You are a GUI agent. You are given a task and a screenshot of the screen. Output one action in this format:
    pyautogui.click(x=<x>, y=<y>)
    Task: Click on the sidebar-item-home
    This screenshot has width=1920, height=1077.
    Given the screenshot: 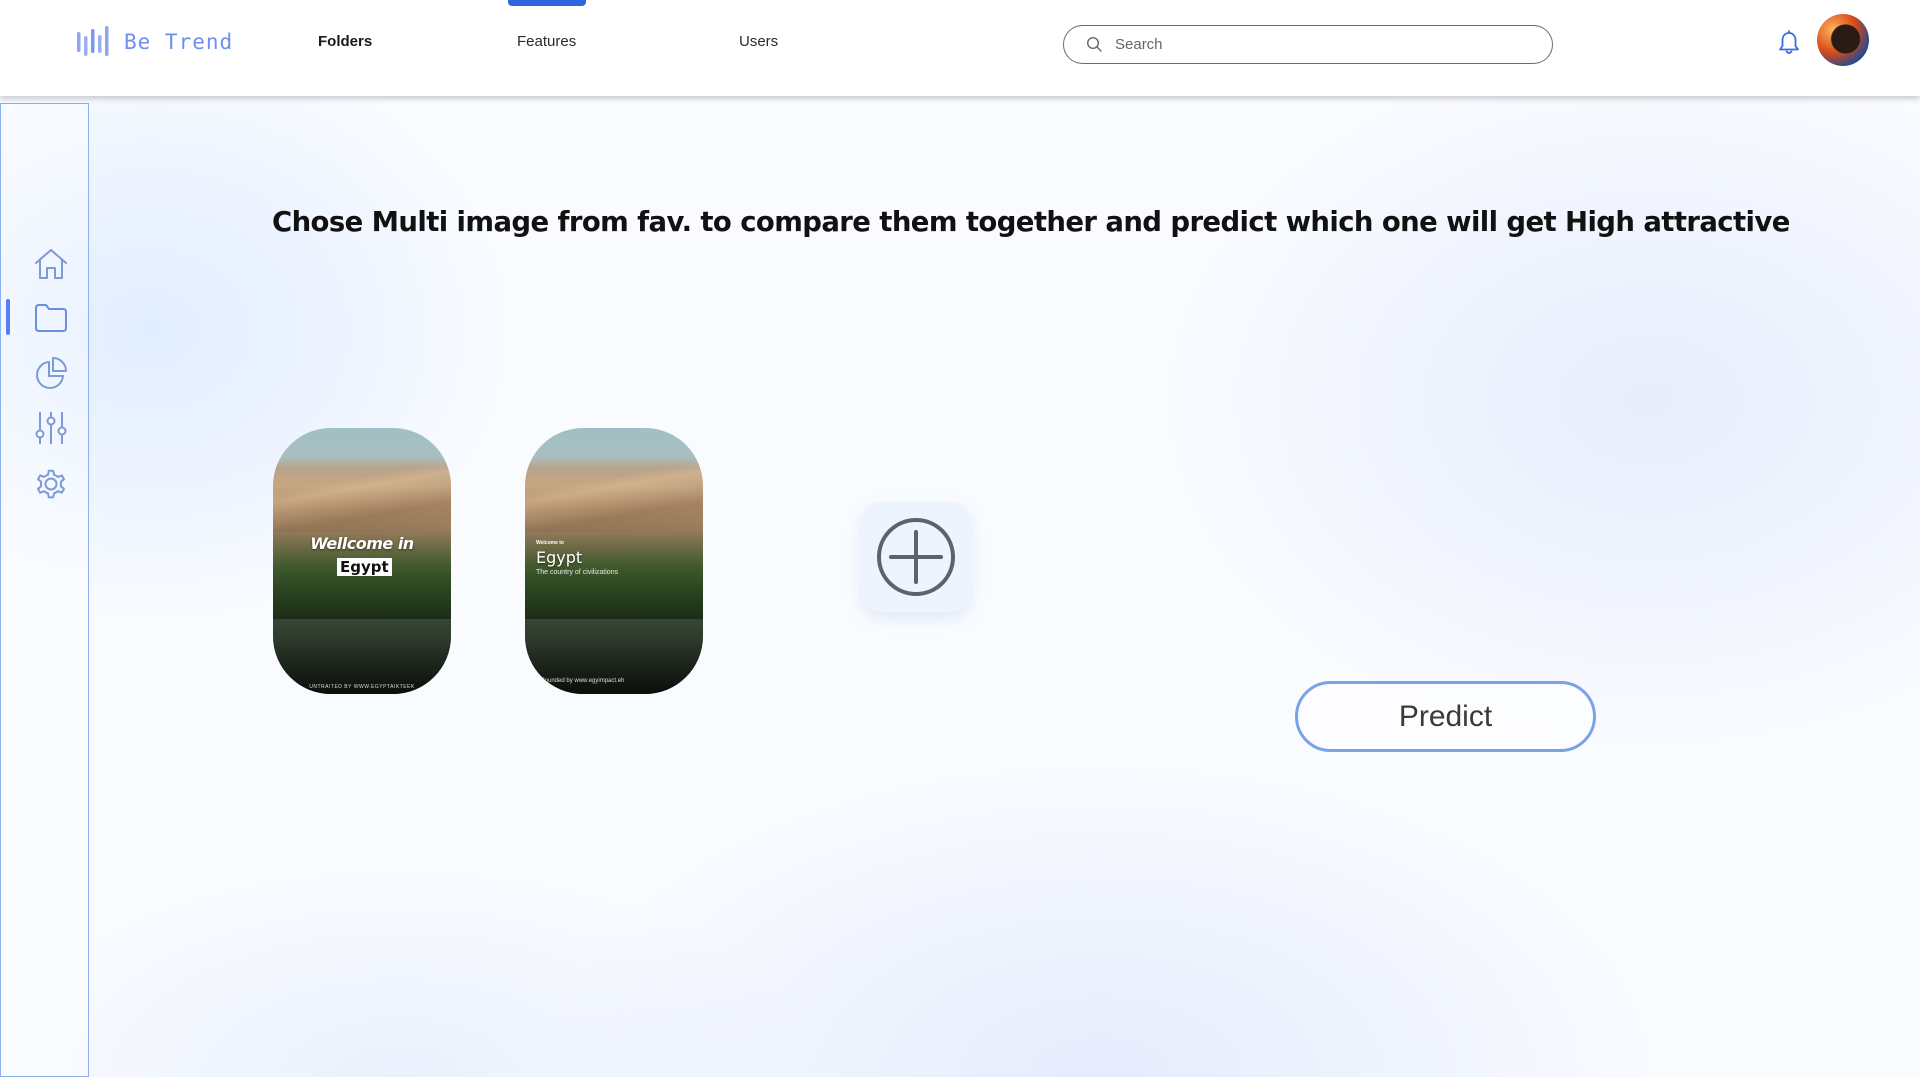 What is the action you would take?
    pyautogui.click(x=51, y=266)
    